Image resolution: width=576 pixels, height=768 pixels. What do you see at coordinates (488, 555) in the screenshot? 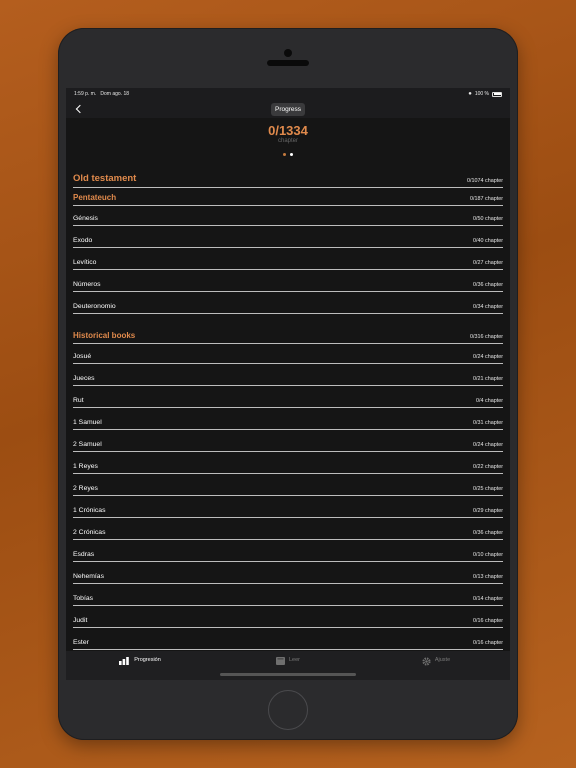
I see `book-chapter-count: 0/10 chapter` at bounding box center [488, 555].